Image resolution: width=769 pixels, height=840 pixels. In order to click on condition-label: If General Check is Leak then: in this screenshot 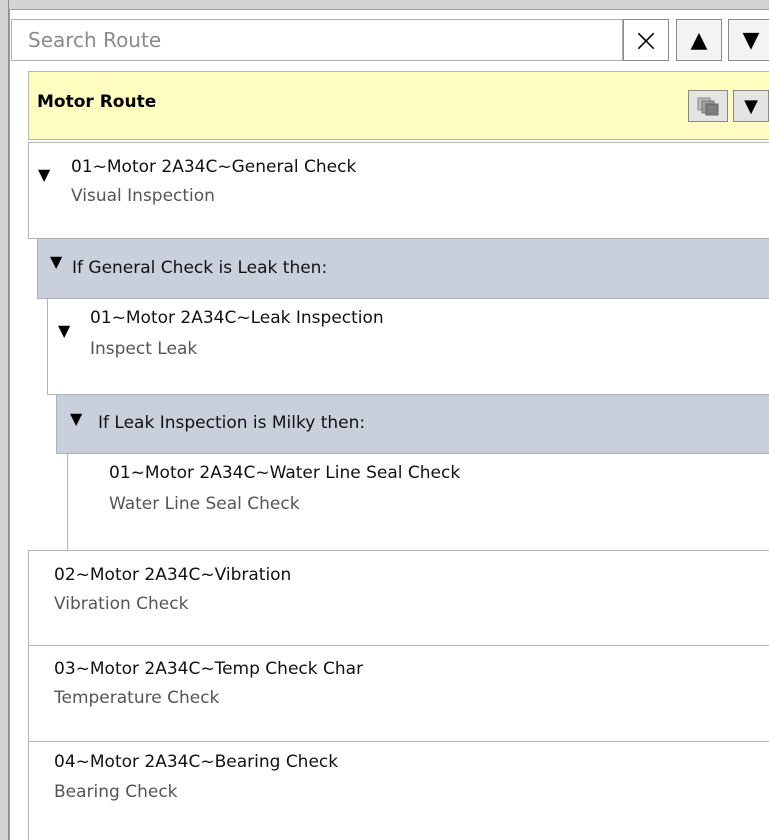, I will do `click(200, 268)`.